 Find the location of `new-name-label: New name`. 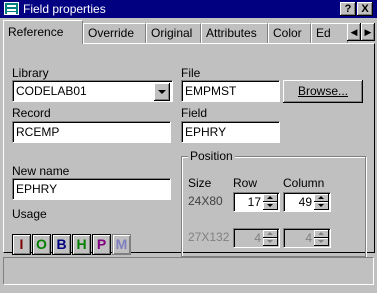

new-name-label: New name is located at coordinates (41, 171).